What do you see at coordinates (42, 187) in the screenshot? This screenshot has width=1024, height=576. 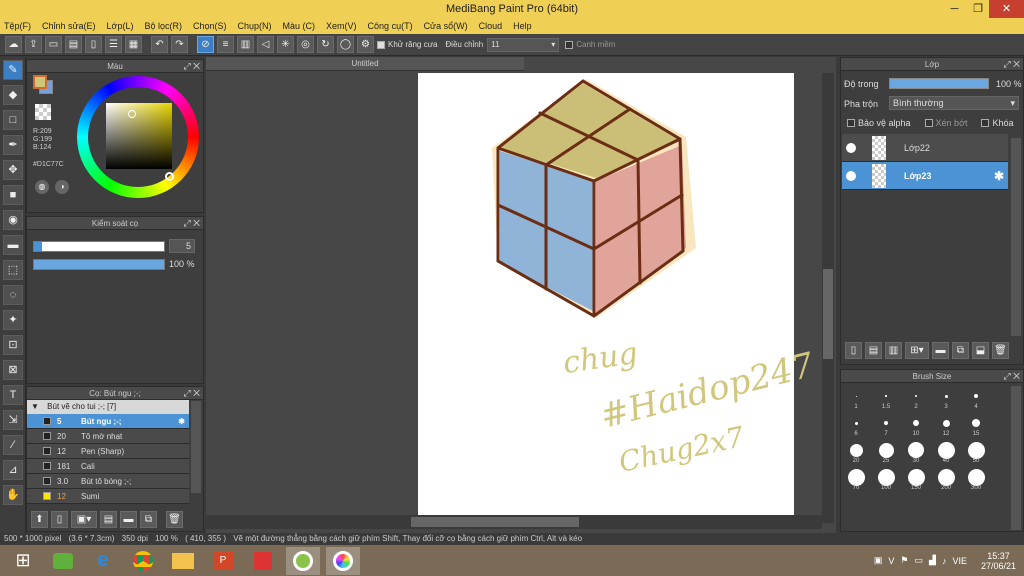 I see `palette-icon: ◍` at bounding box center [42, 187].